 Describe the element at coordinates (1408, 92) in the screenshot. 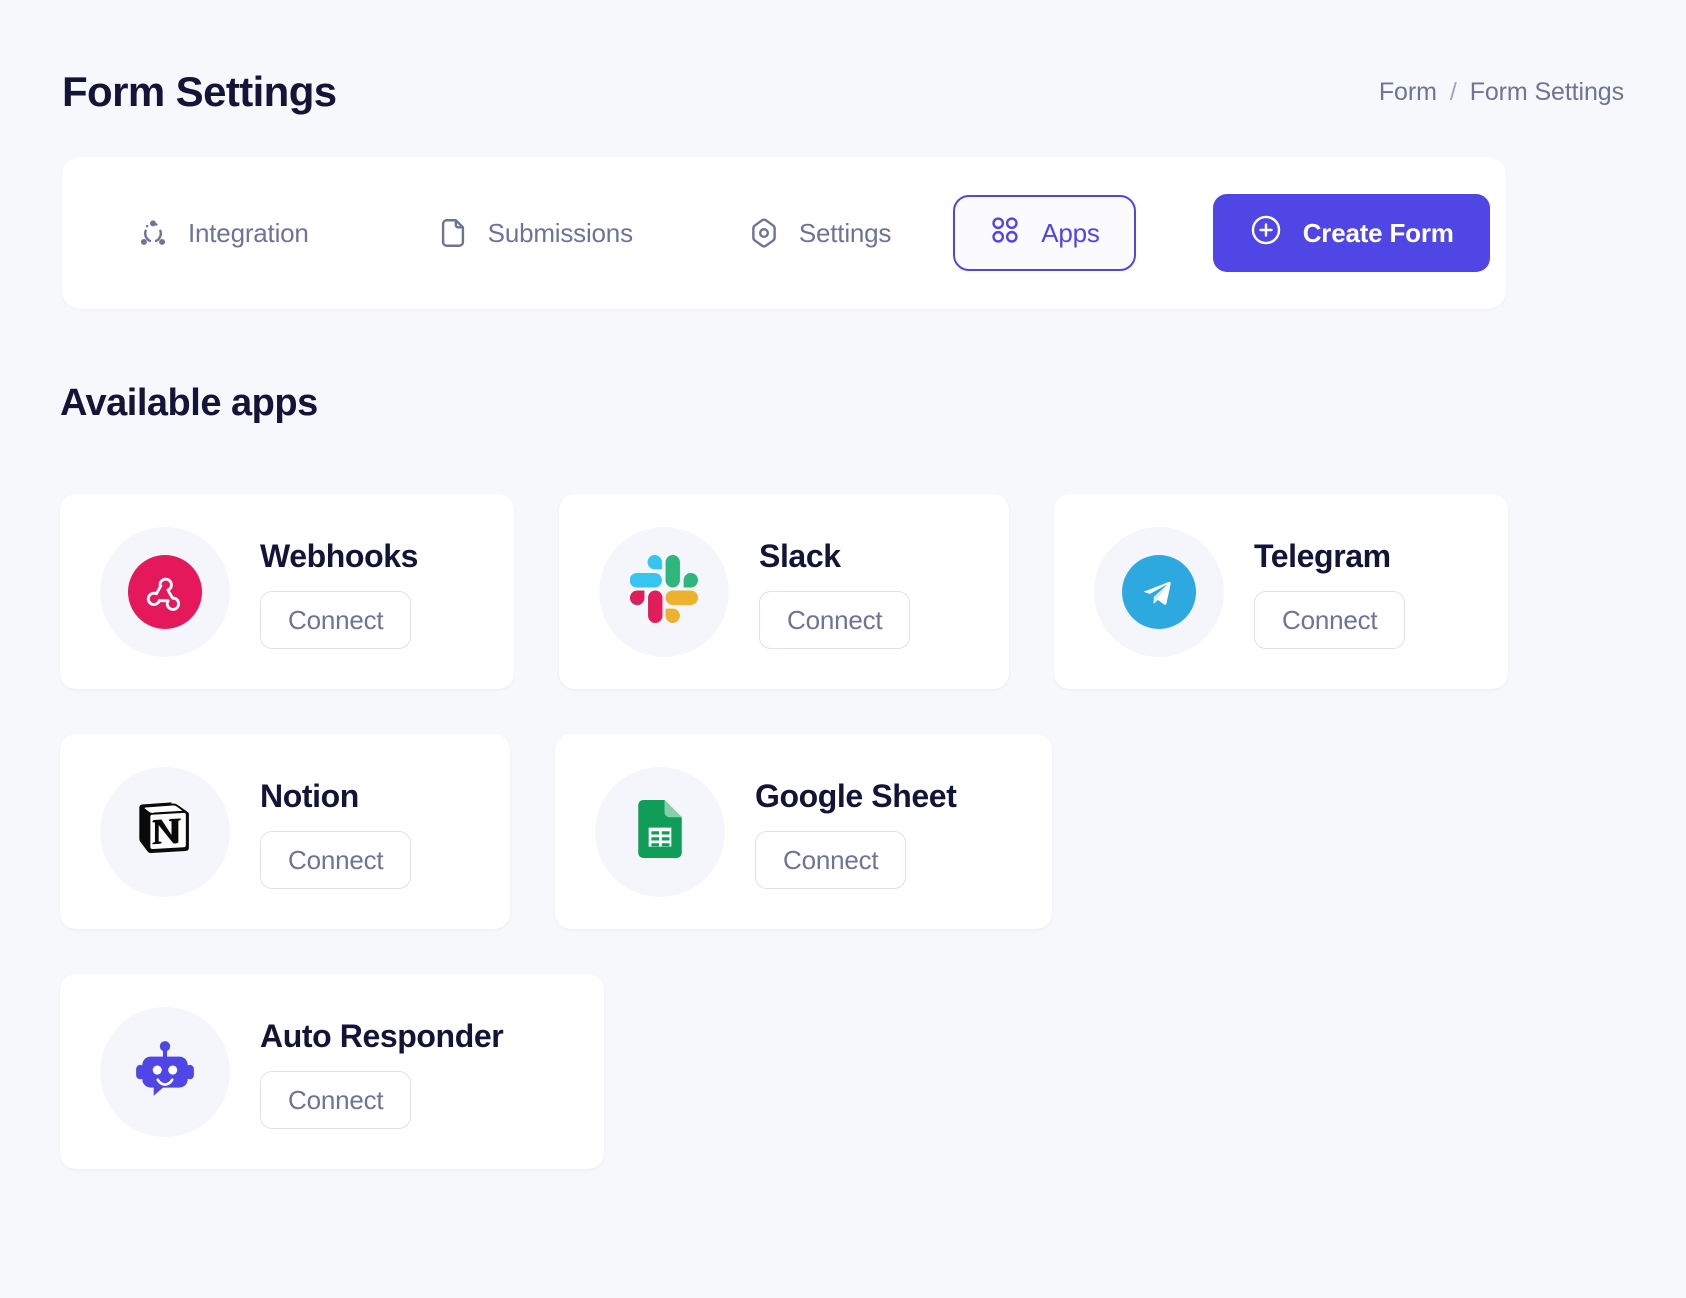

I see `breadcrumb-parent: Form` at that location.